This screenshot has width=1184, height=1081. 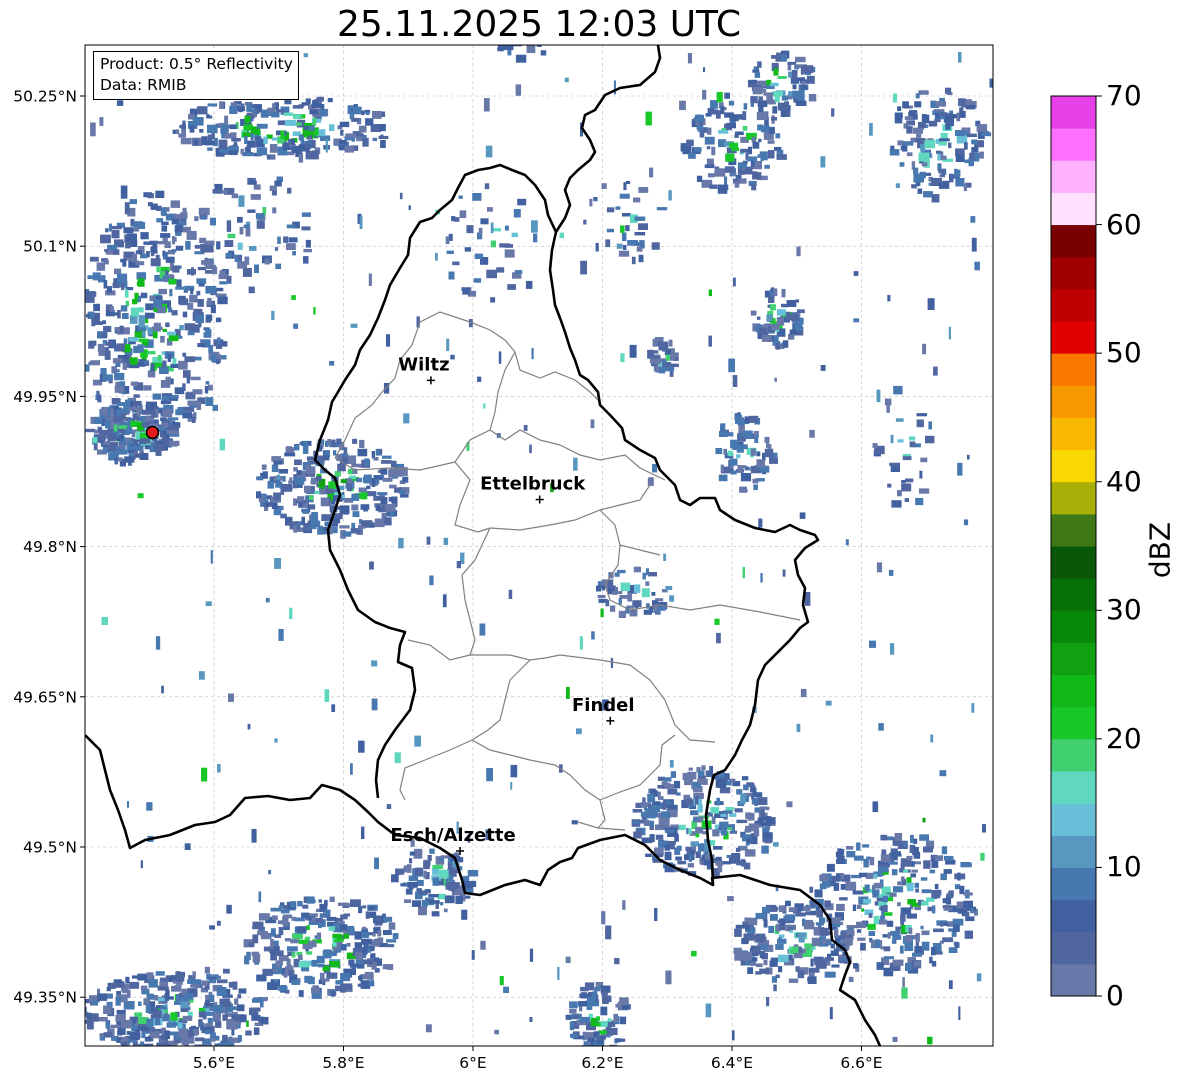 What do you see at coordinates (196, 75) in the screenshot?
I see `info-box: Product: 0.5° Reflectivity Data: RMIB` at bounding box center [196, 75].